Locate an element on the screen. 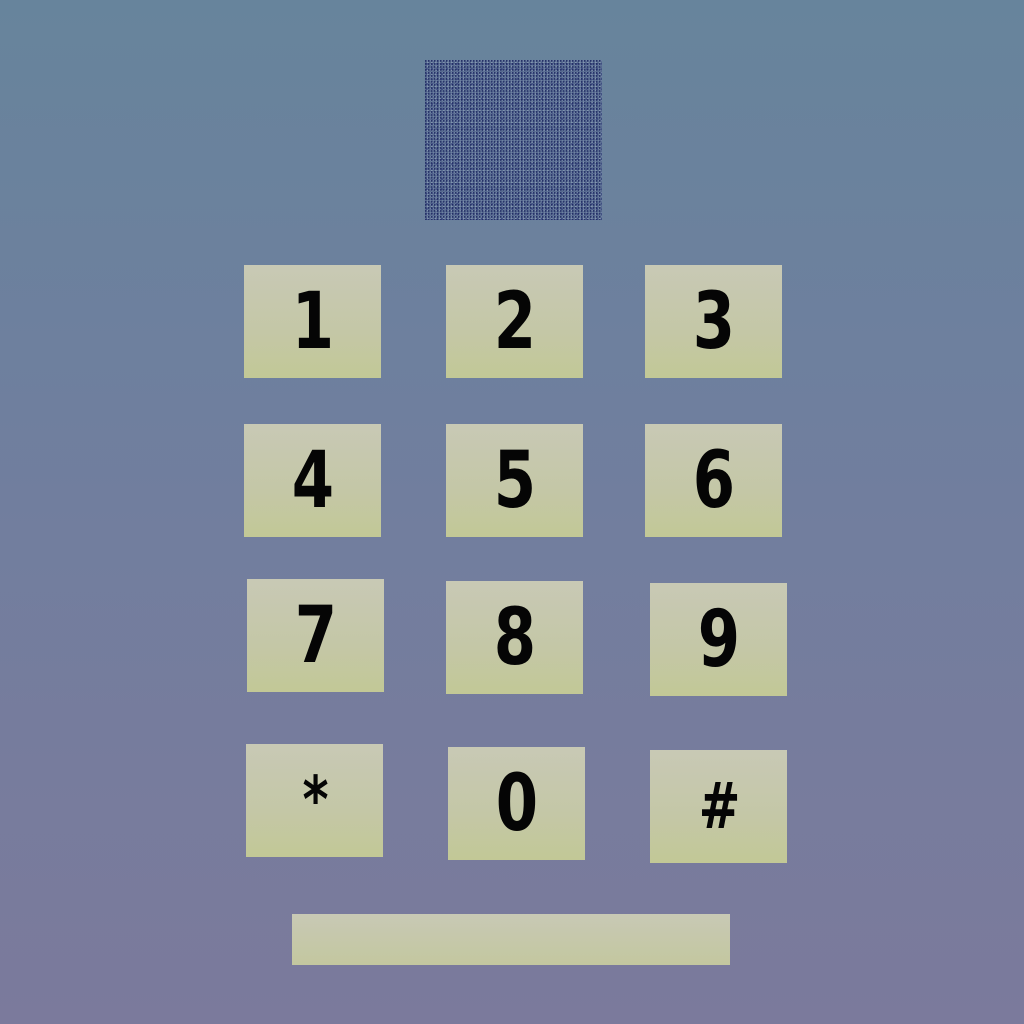  key-8: 8 is located at coordinates (514, 637).